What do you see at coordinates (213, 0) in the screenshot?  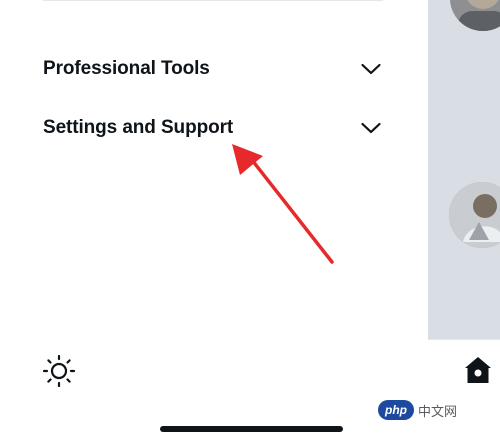 I see `divider` at bounding box center [213, 0].